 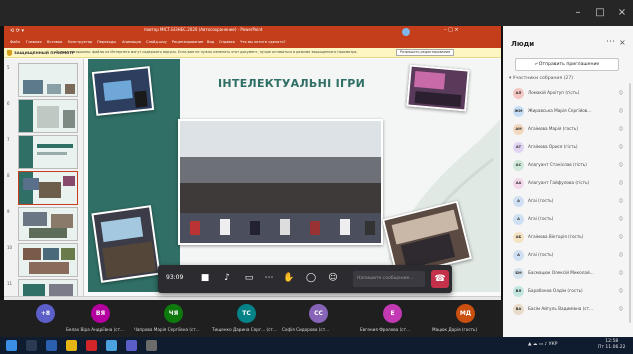 I want to click on participant-row: ВА Басім Айгуль Вадимівна (ст... ⦸, so click(x=570, y=311).